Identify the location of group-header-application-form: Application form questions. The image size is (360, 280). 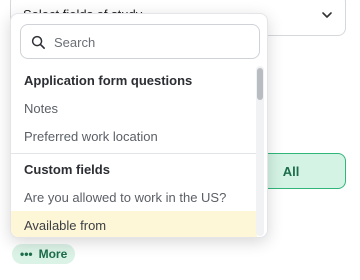
(108, 80).